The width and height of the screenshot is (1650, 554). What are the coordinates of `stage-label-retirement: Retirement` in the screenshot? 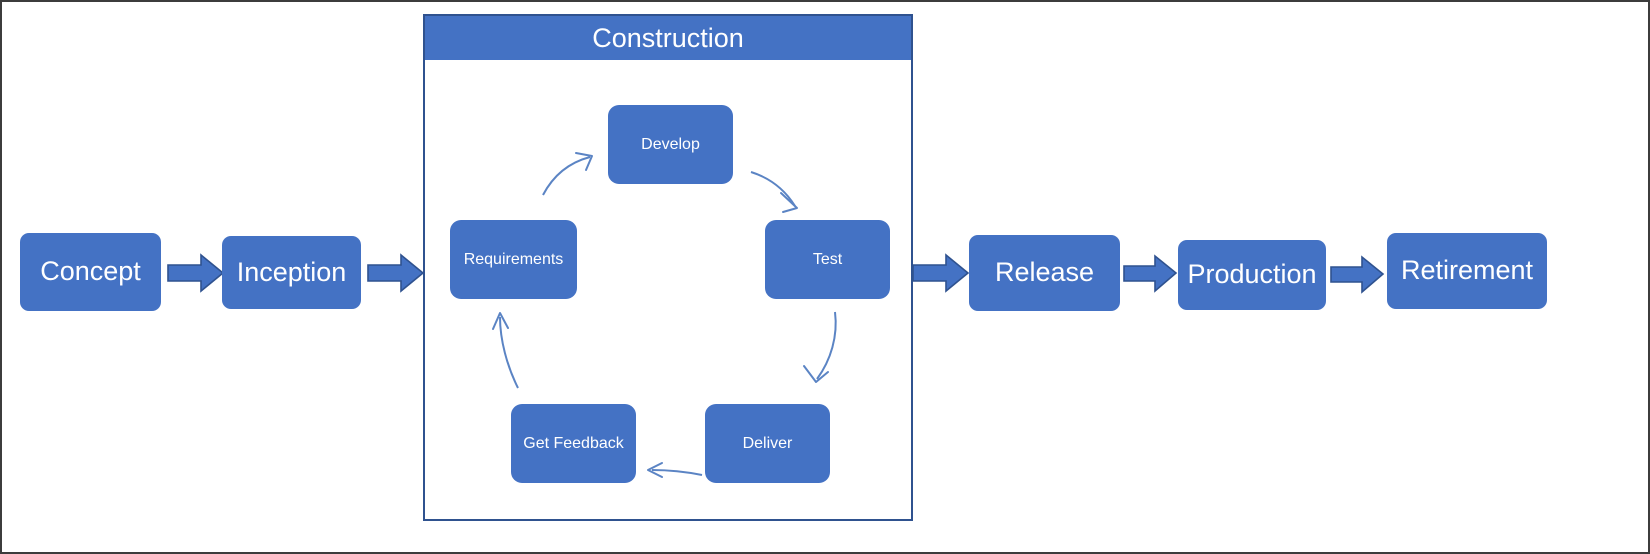 It's located at (1467, 270).